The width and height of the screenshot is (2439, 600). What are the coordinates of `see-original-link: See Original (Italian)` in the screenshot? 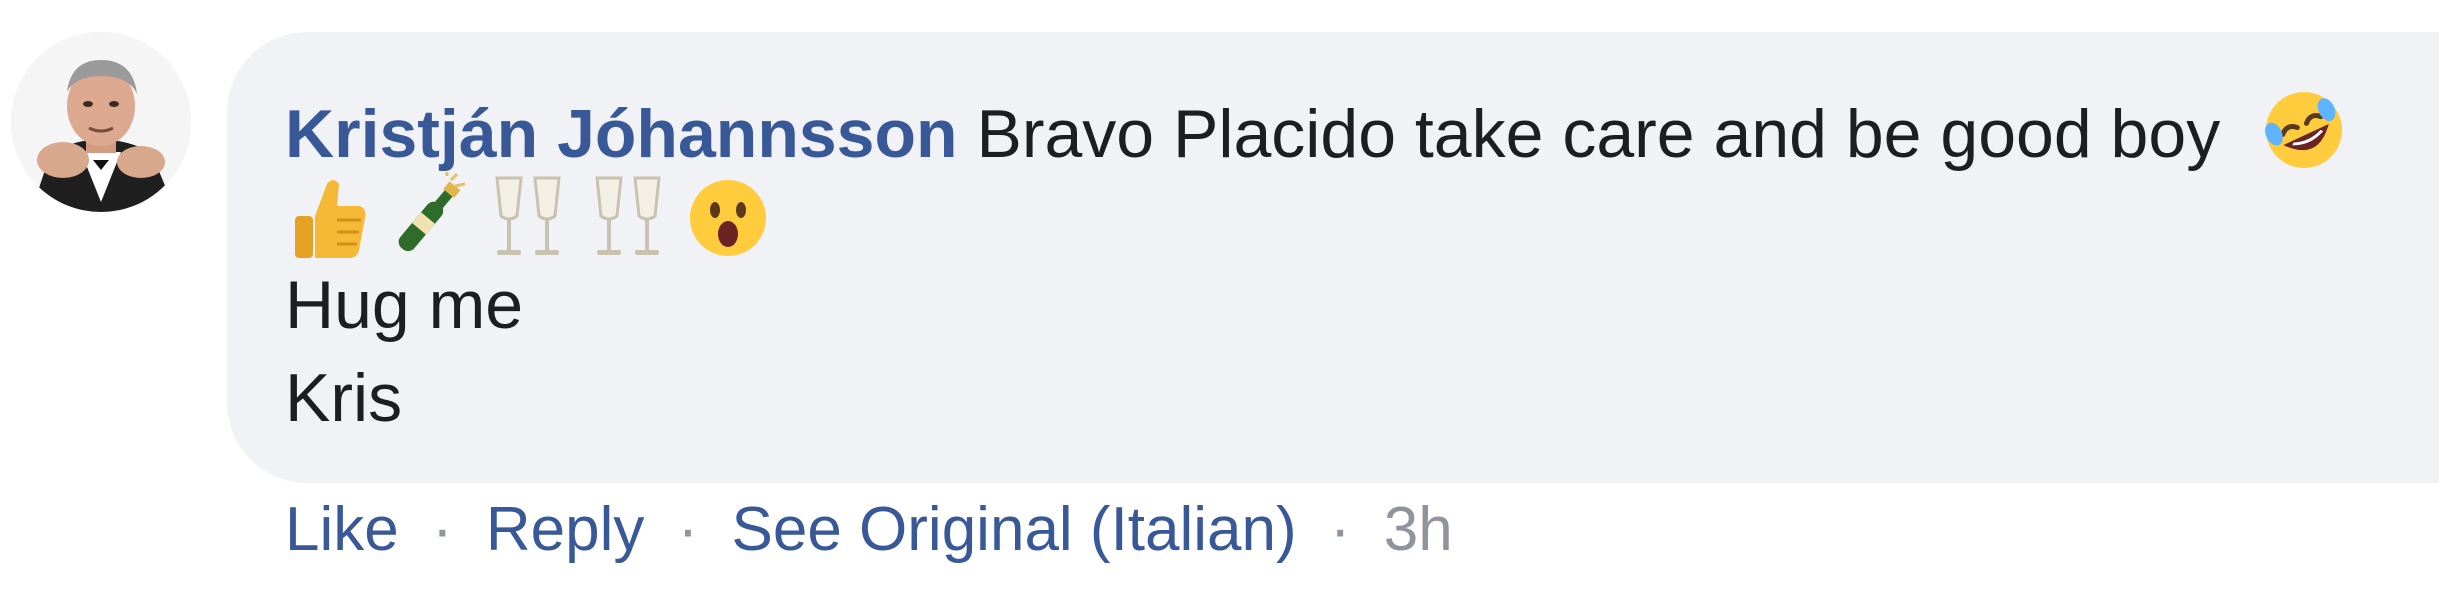 It's located at (1014, 529).